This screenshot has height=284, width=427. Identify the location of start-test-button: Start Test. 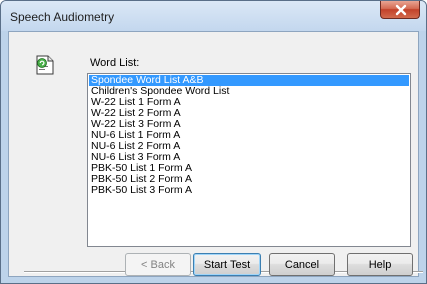
(227, 264).